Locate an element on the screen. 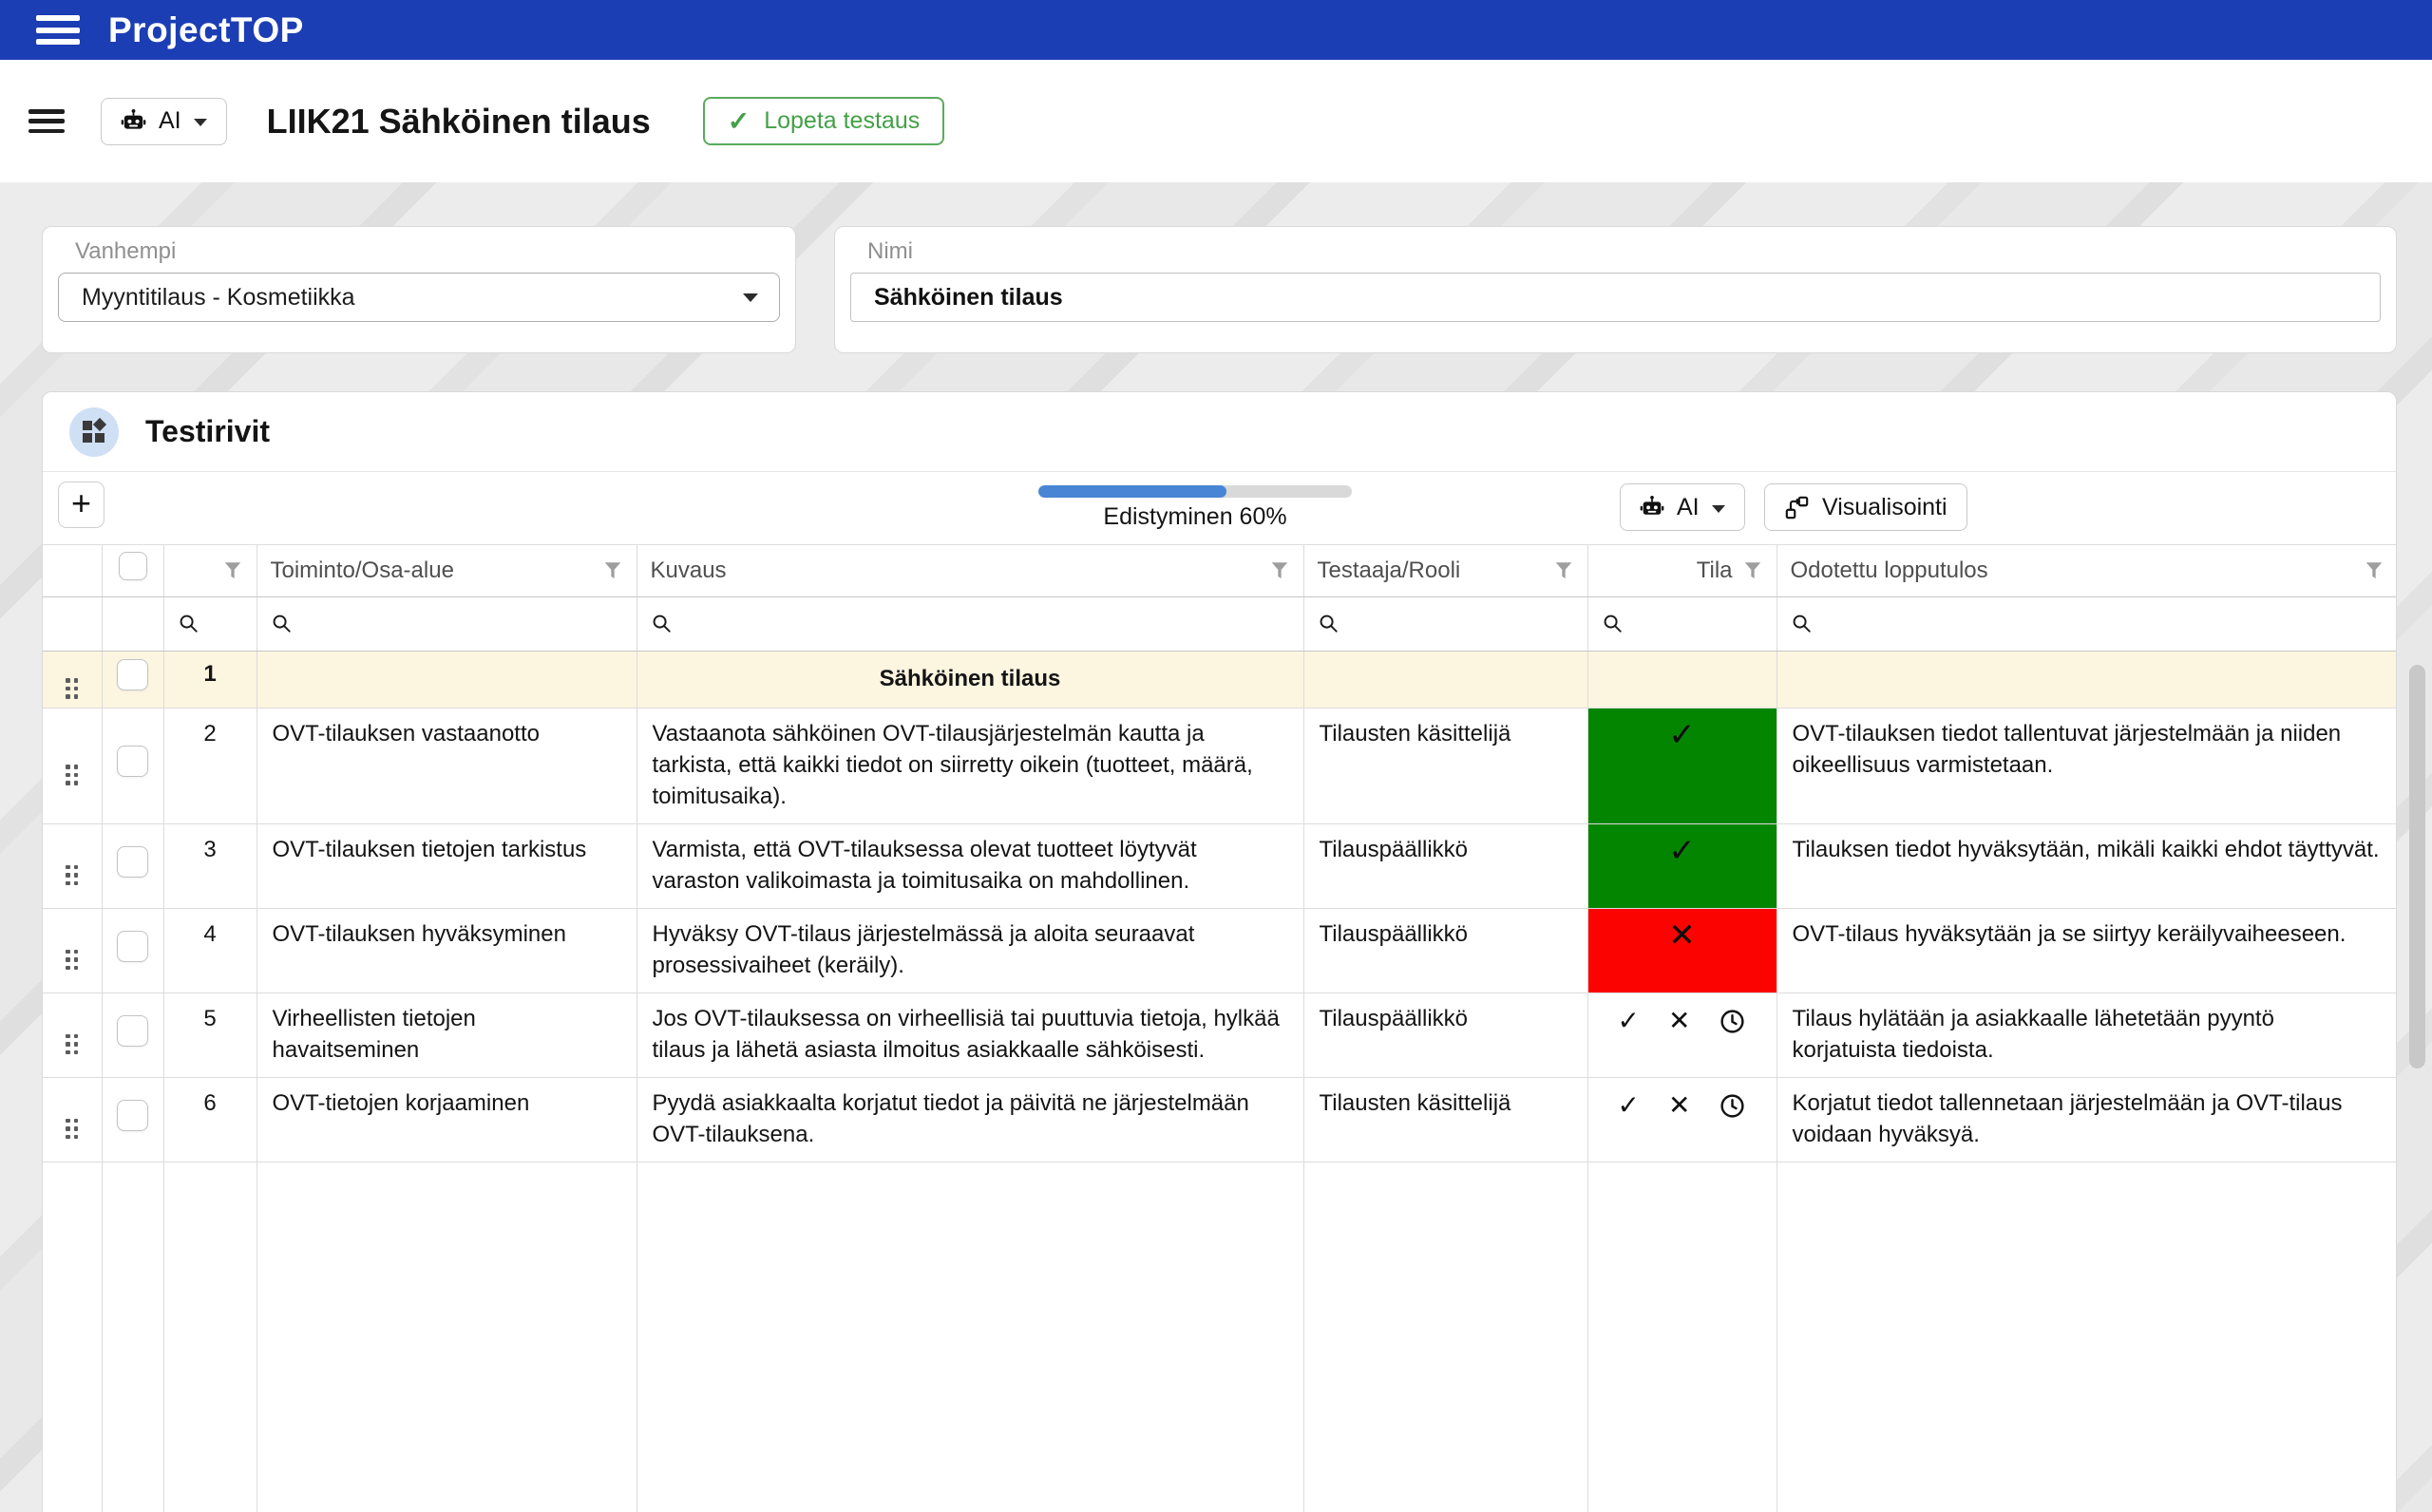  row-number-cell: 3 is located at coordinates (209, 865).